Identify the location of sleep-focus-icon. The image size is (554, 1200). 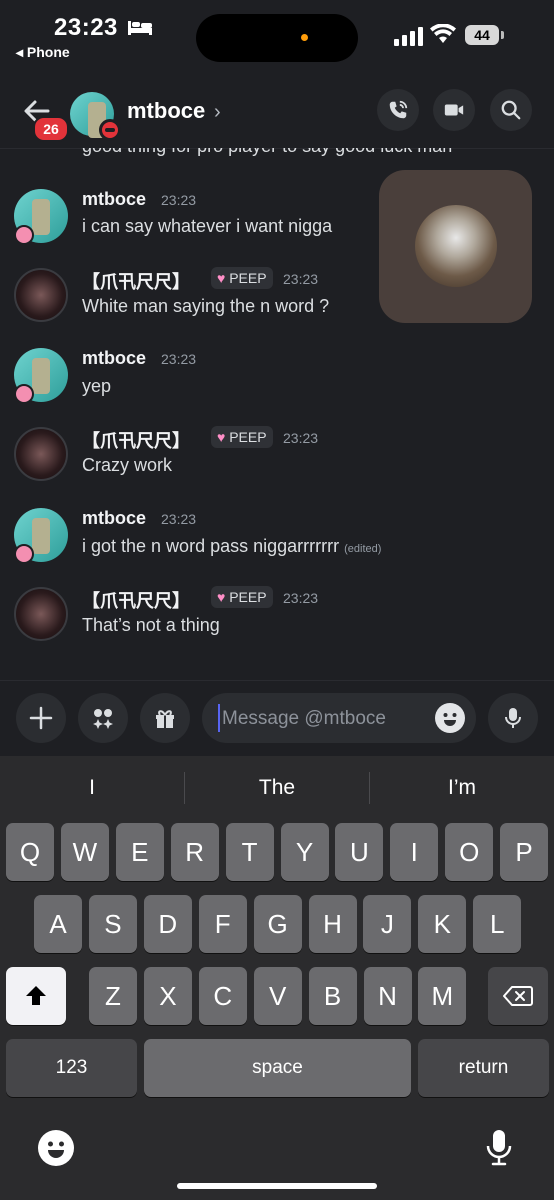
(140, 28).